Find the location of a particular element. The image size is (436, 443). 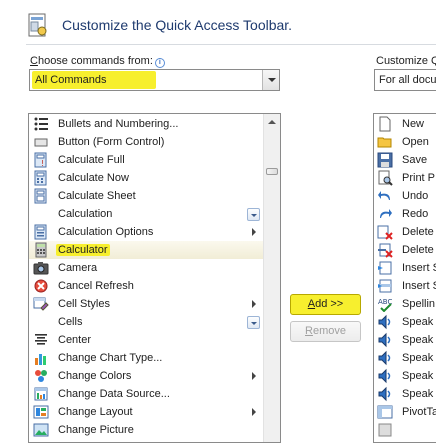

qat-item: Undo is located at coordinates (405, 196).